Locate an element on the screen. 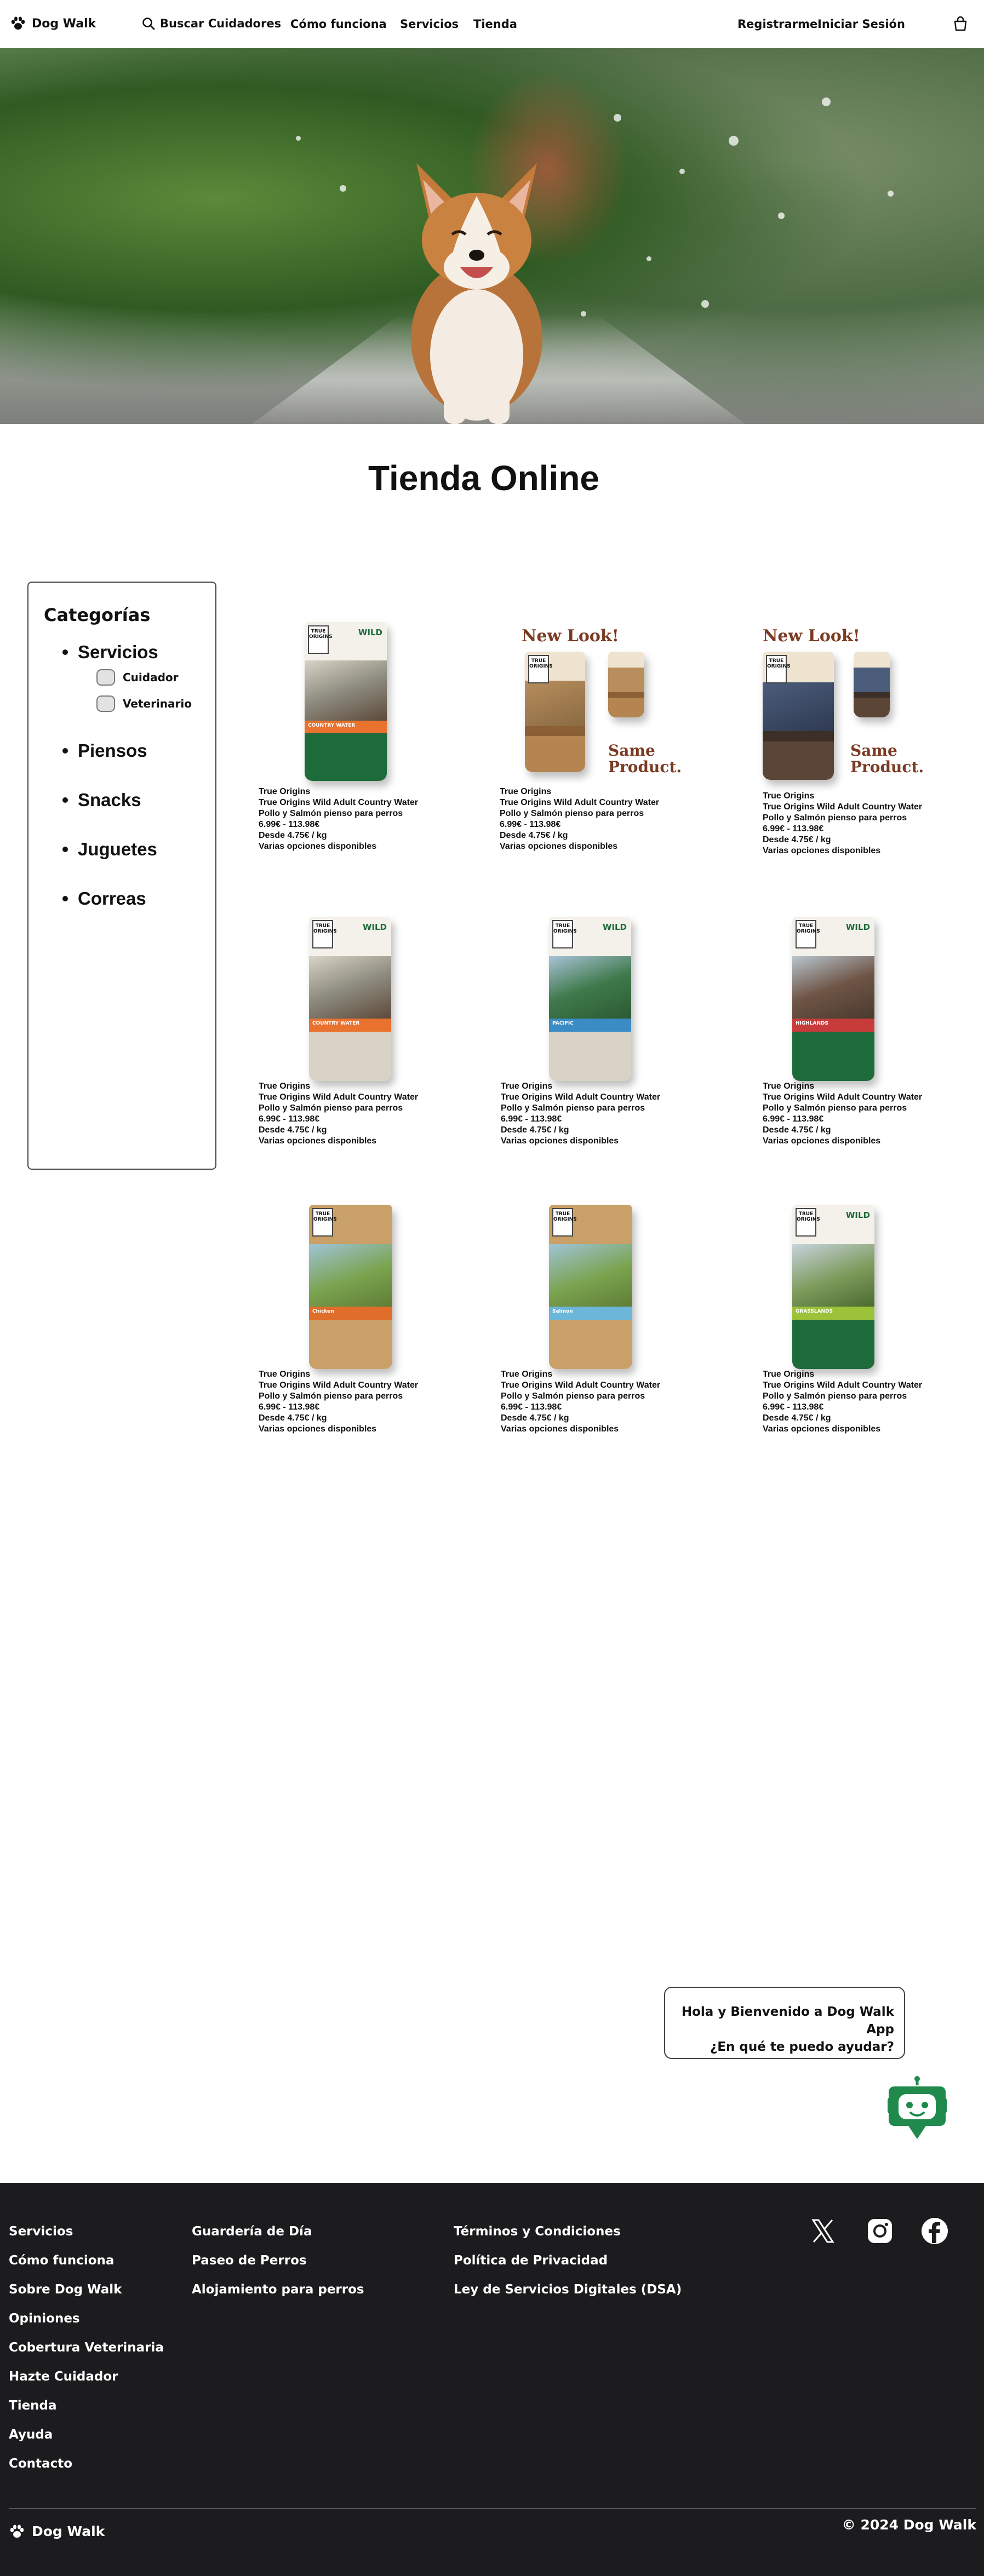  copyright-text: © 2024 Dog Walk is located at coordinates (909, 2525).